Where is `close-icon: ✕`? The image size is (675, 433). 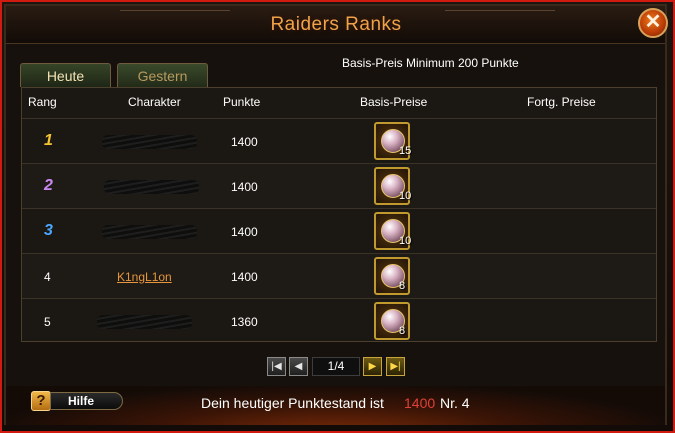
close-icon: ✕ is located at coordinates (653, 22).